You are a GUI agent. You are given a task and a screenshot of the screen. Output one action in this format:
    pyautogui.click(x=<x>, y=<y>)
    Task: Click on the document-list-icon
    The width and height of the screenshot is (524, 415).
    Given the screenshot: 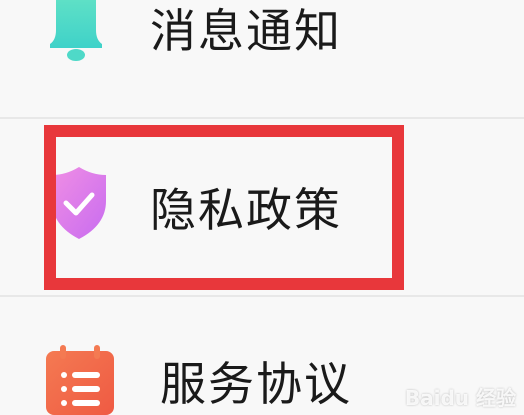 What is the action you would take?
    pyautogui.click(x=80, y=380)
    